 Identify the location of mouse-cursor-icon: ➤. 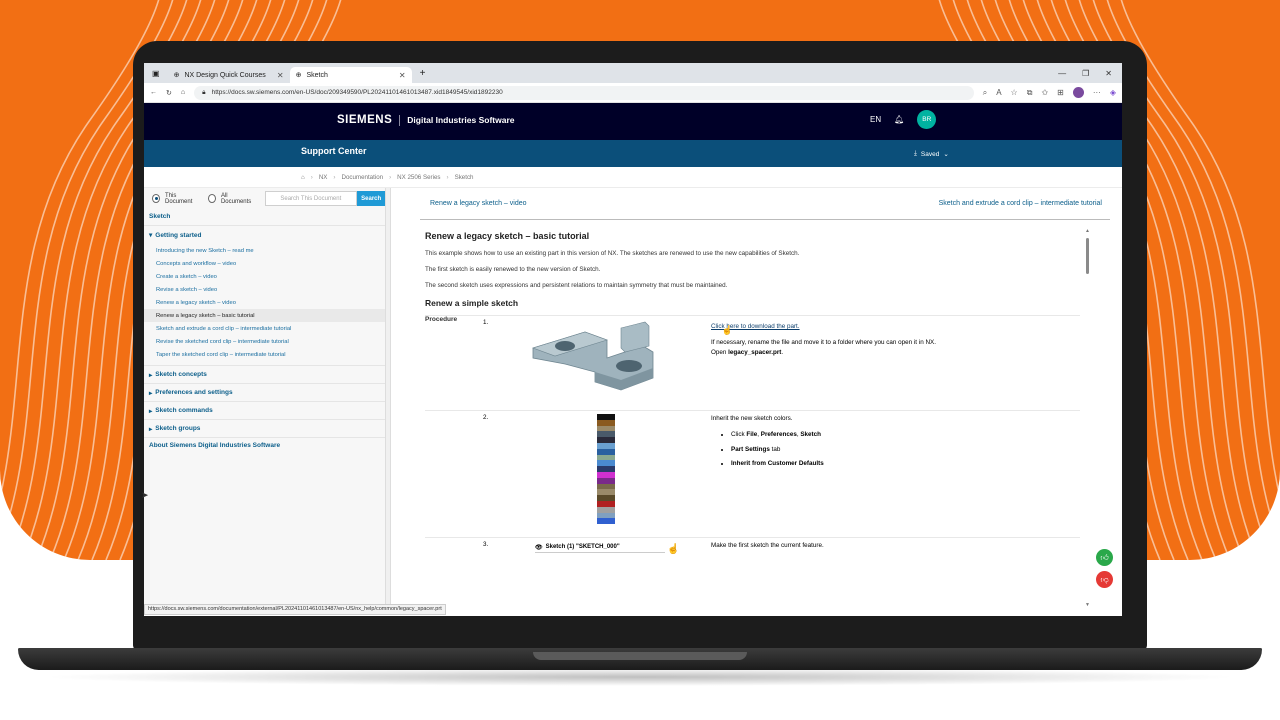
(145, 495).